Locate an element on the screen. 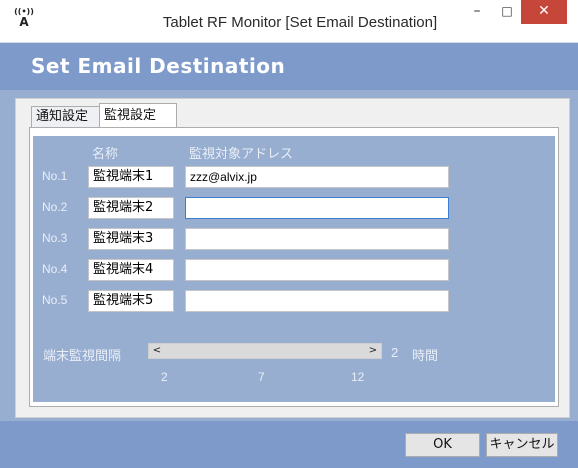 This screenshot has height=468, width=578. row-label: No.5 is located at coordinates (55, 300).